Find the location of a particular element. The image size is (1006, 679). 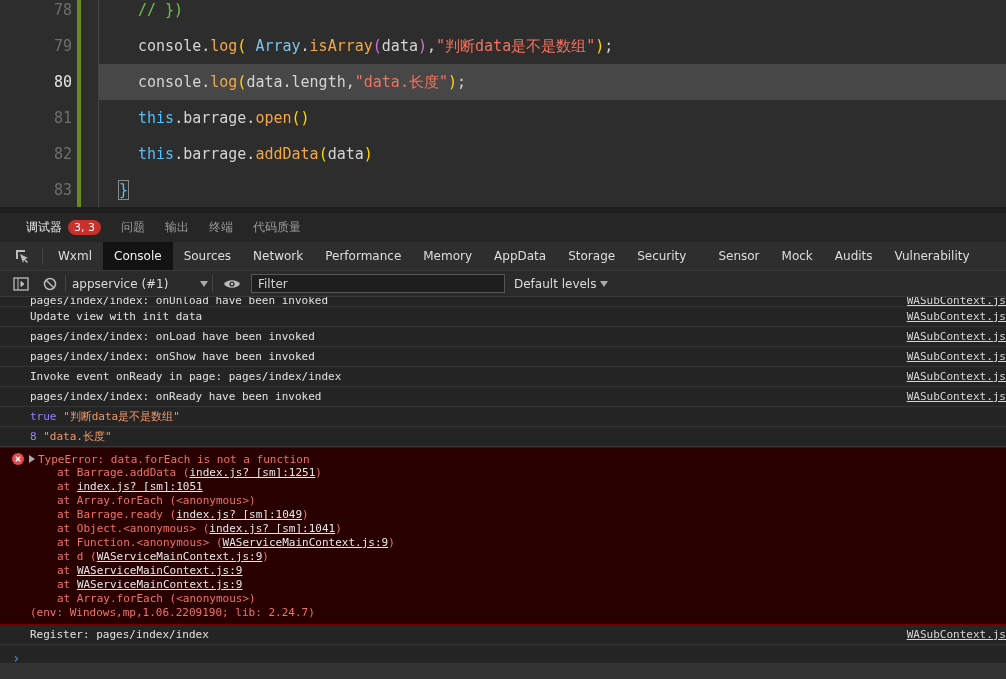

devtools-tab: Wxml is located at coordinates (75, 256).